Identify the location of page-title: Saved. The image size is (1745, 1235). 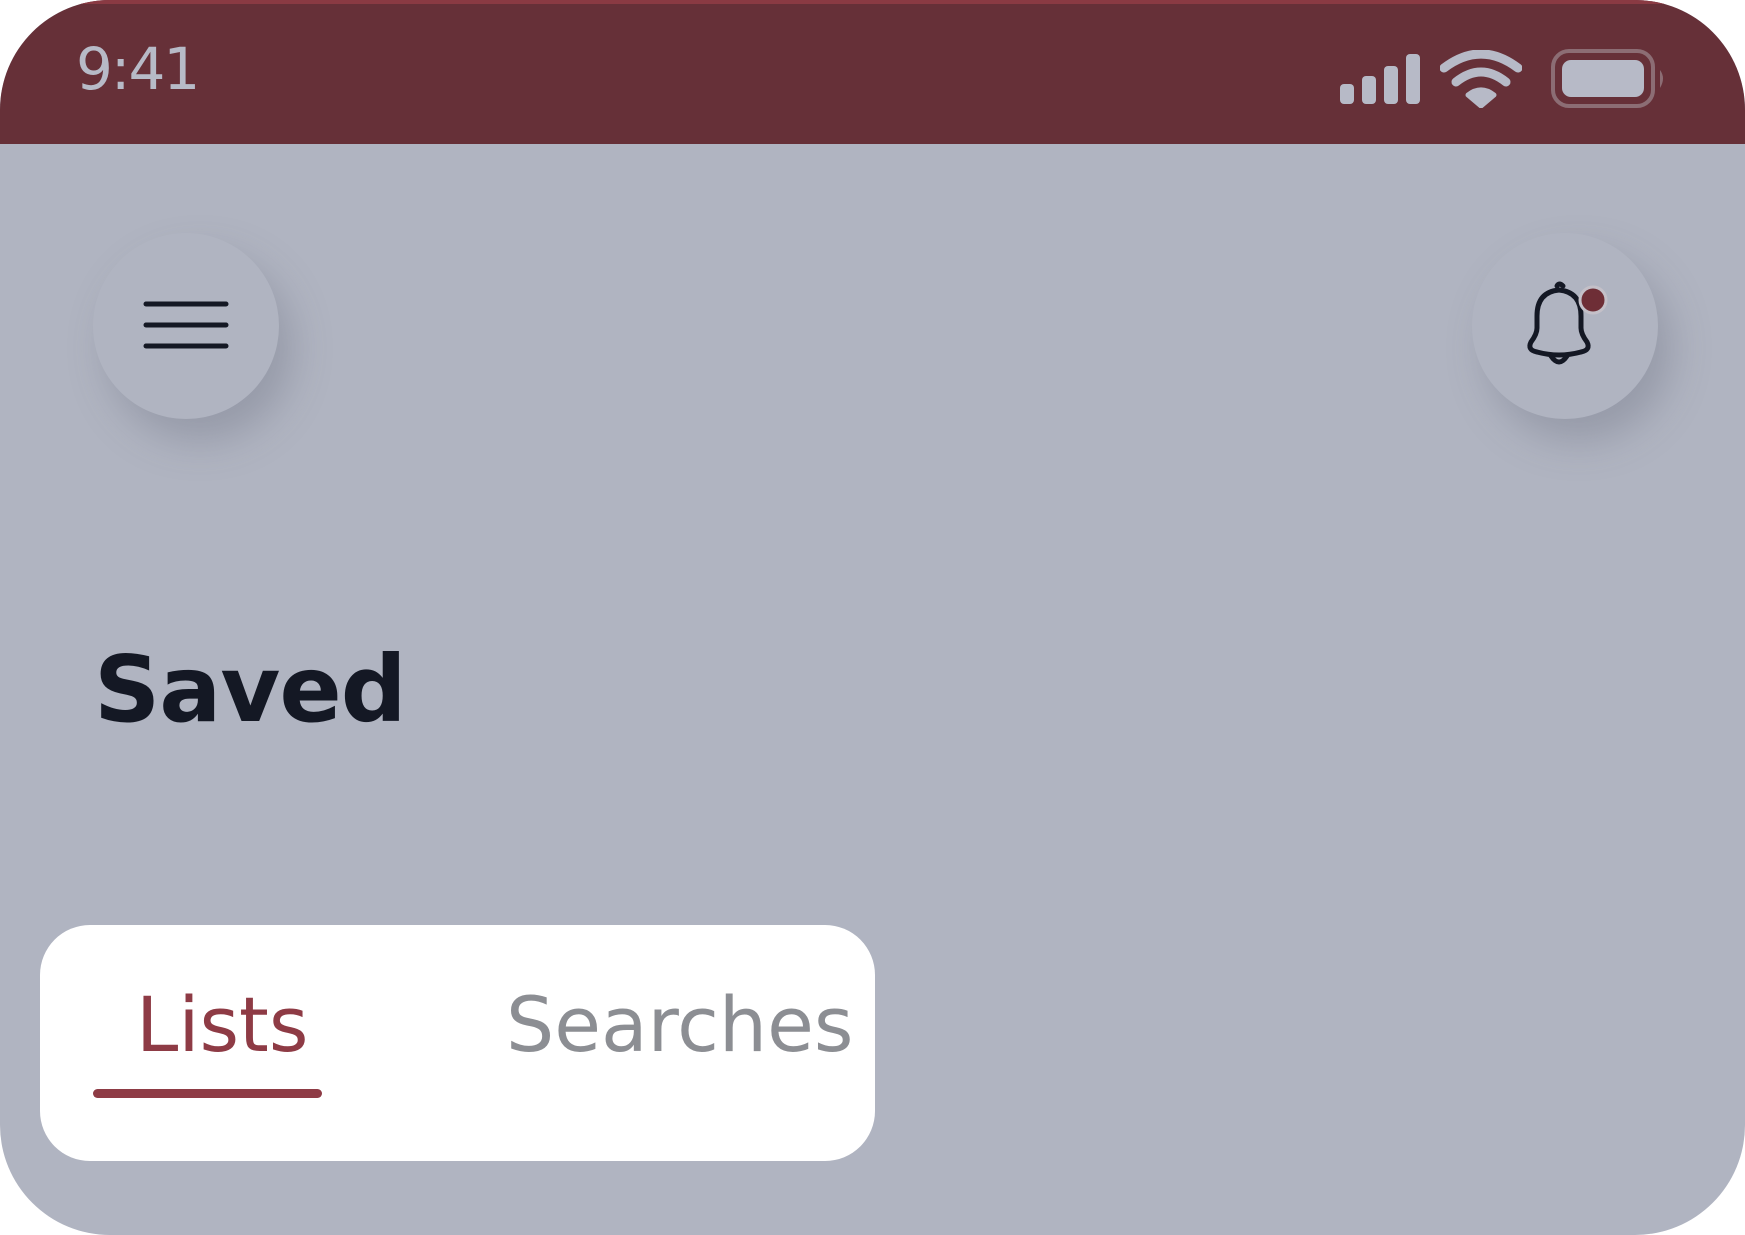
(250, 689).